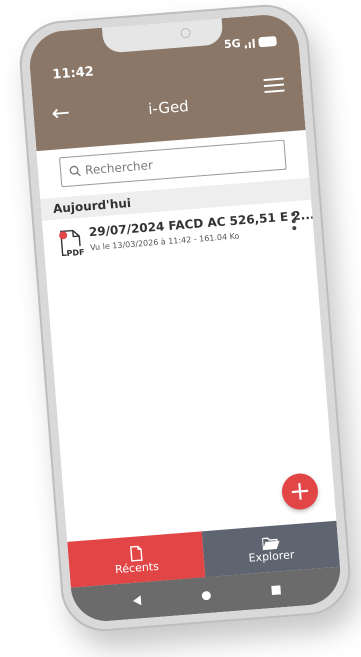  I want to click on add-button: +, so click(300, 491).